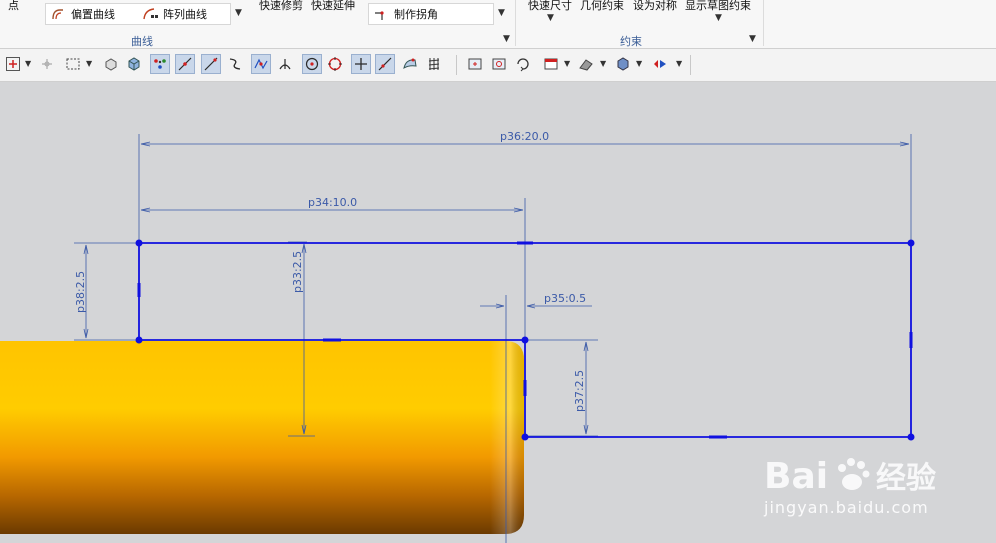 This screenshot has height=543, width=996. Describe the element at coordinates (185, 64) in the screenshot. I see `snap-midpoint-icon` at that location.